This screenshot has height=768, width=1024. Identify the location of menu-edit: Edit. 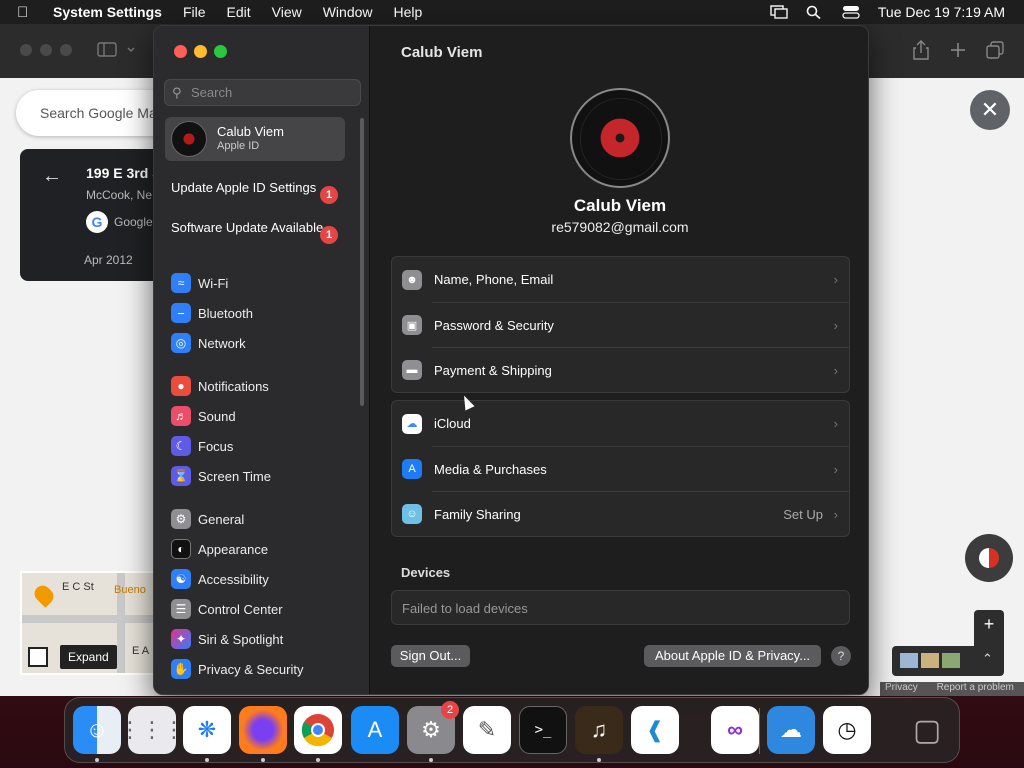
(239, 12).